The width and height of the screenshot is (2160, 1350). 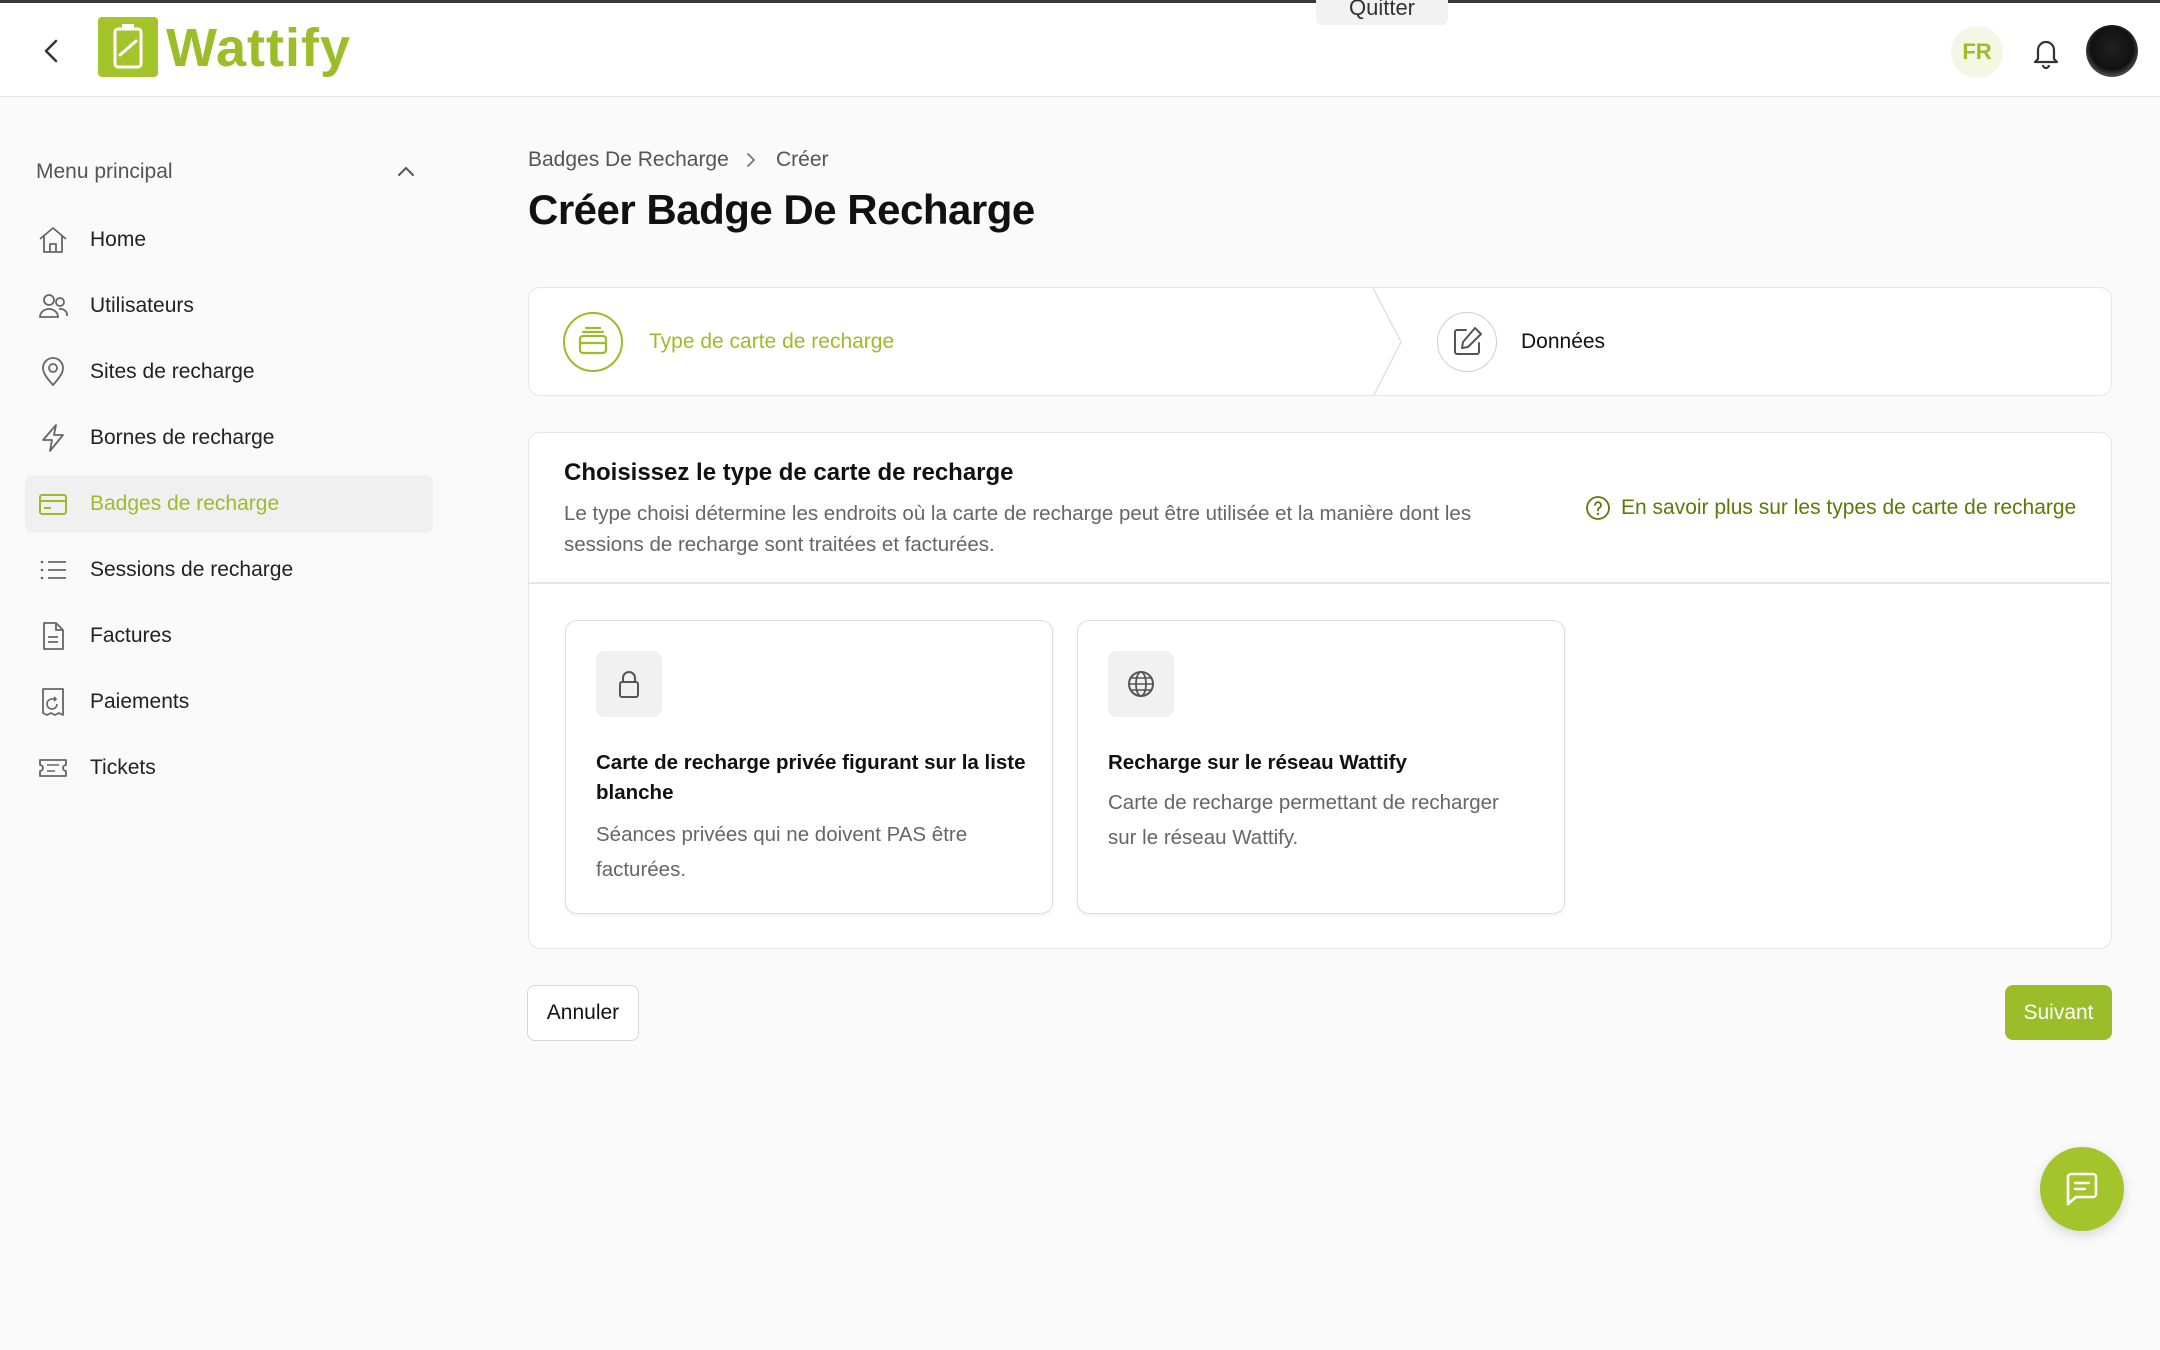 I want to click on sidebar-item-label: Badges de recharge, so click(x=185, y=503).